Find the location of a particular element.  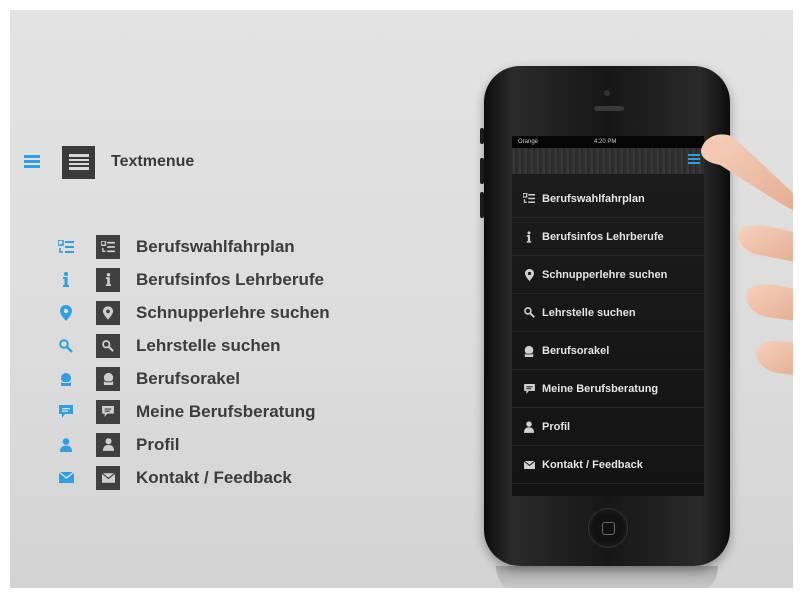

legend-title-row: Textmenue is located at coordinates (109, 162).